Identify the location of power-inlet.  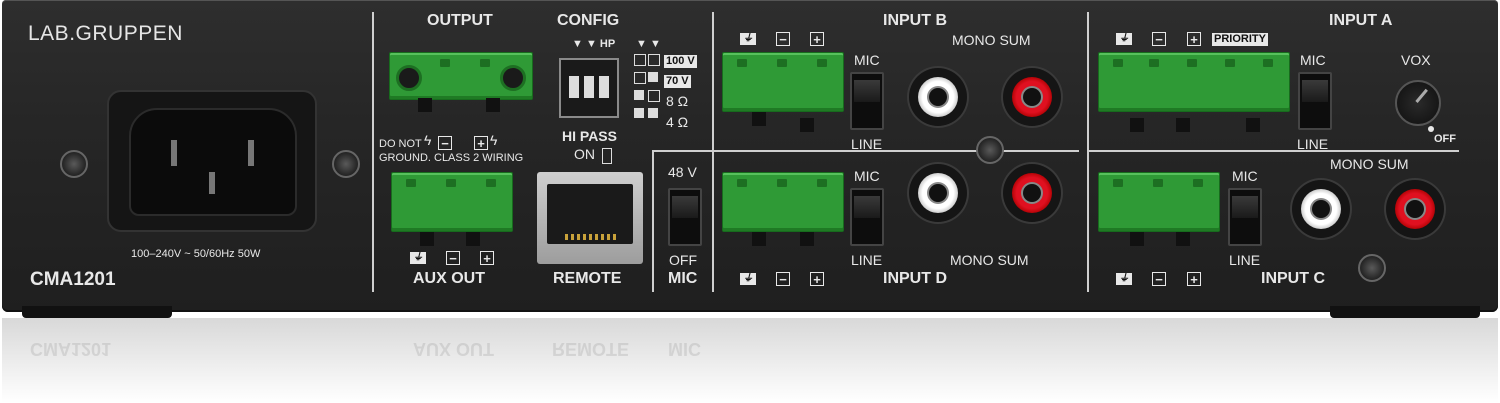
(212, 161).